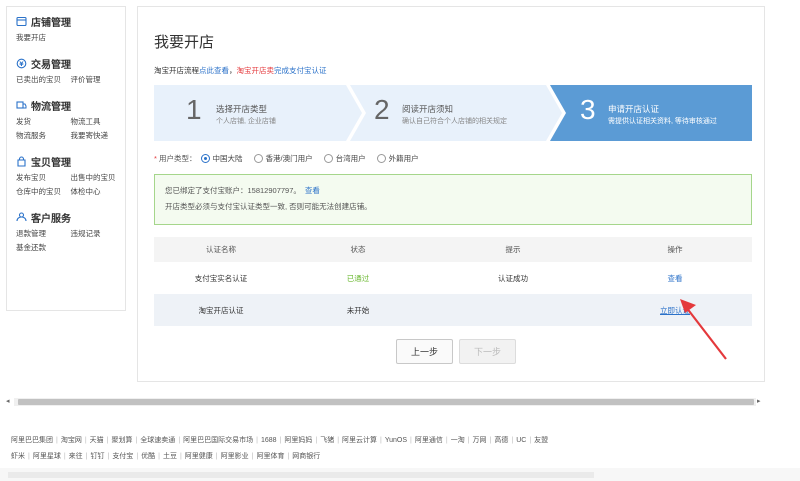 Image resolution: width=800 pixels, height=481 pixels. What do you see at coordinates (70, 161) in the screenshot?
I see `sidebar-group-title: 宝贝管理` at bounding box center [70, 161].